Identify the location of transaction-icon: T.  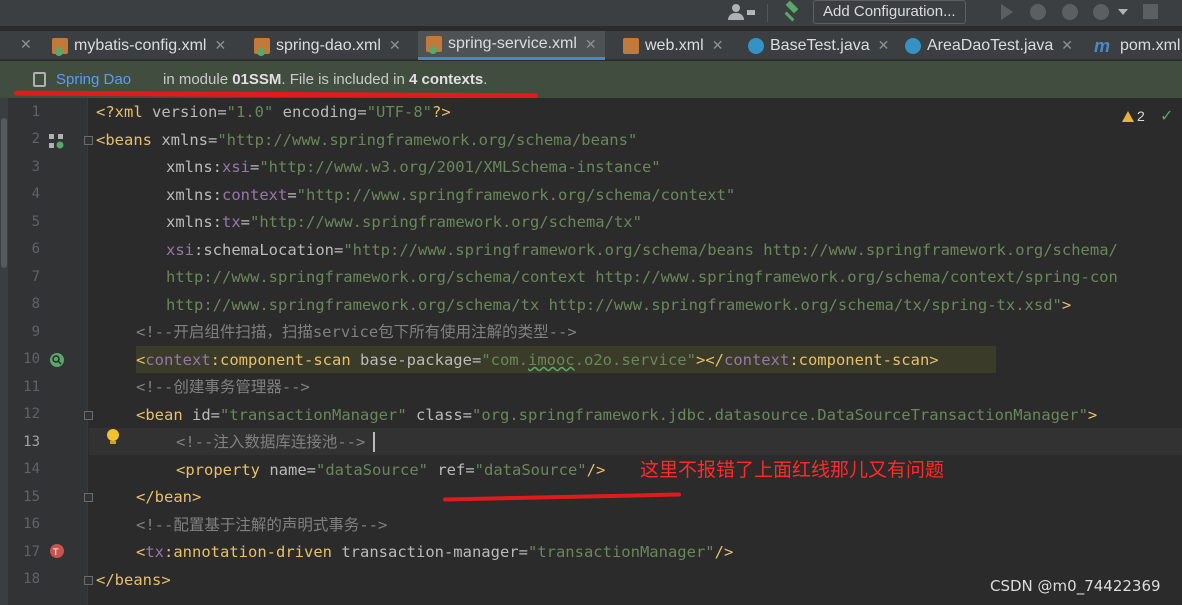
(57, 551).